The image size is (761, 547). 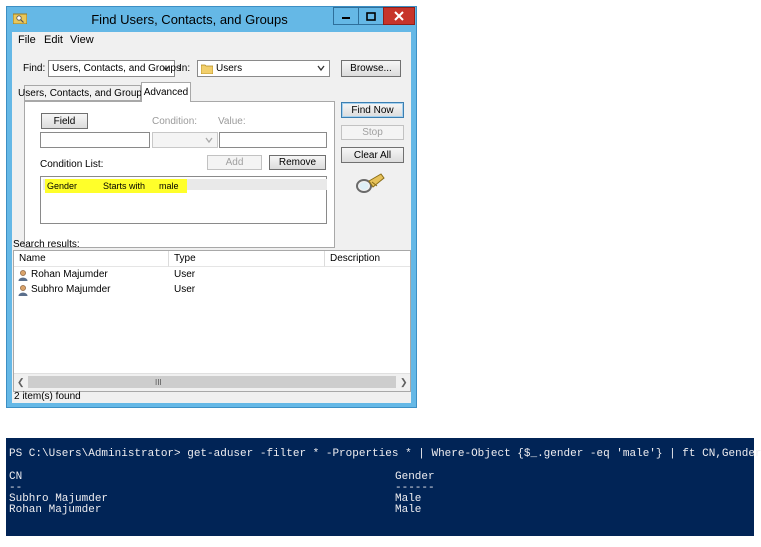 What do you see at coordinates (46, 244) in the screenshot?
I see `search-results-label: Search results:` at bounding box center [46, 244].